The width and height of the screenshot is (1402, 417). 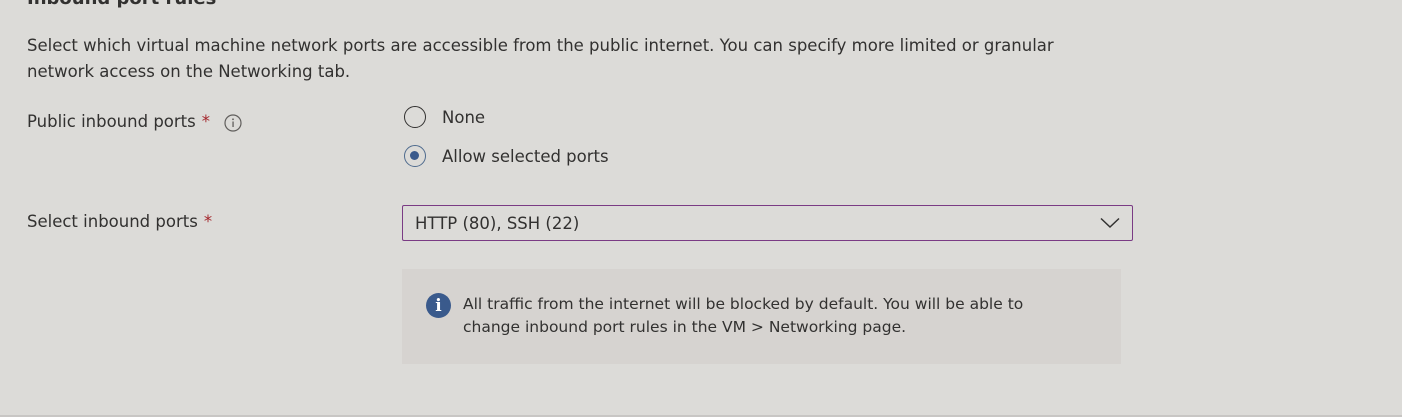 I want to click on radio-allow-selected-ports-label: Allow selected ports, so click(x=525, y=156).